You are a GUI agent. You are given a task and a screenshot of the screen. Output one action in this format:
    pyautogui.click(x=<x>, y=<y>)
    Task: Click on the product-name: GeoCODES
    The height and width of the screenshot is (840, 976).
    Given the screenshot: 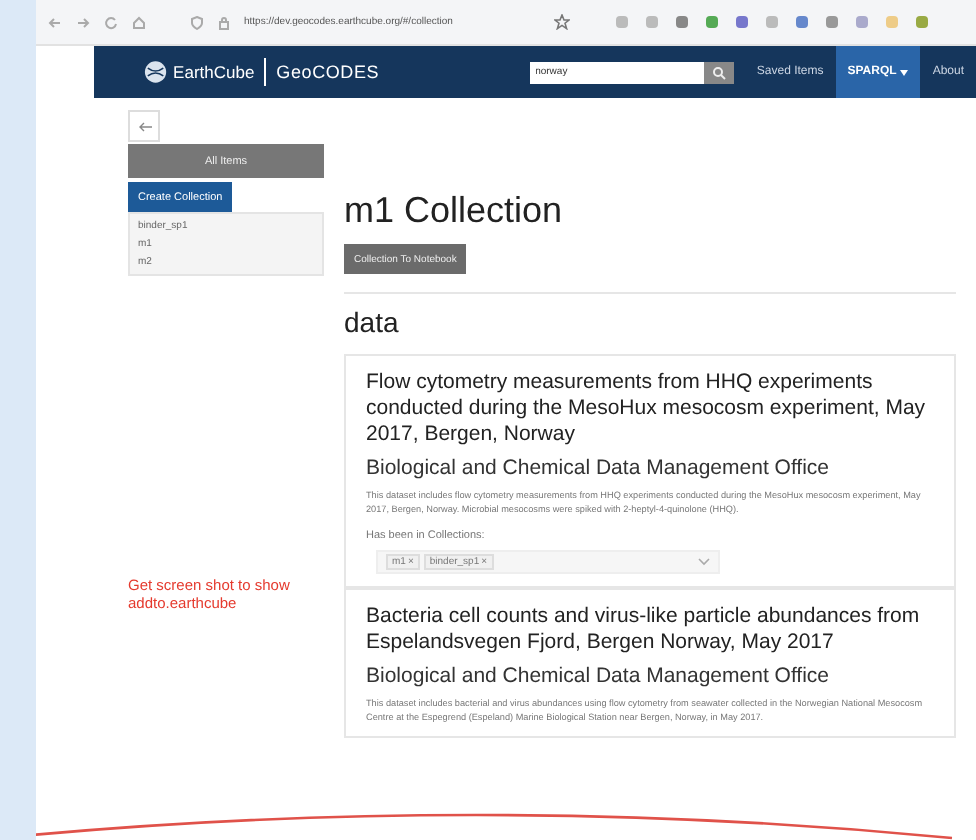 What is the action you would take?
    pyautogui.click(x=328, y=72)
    